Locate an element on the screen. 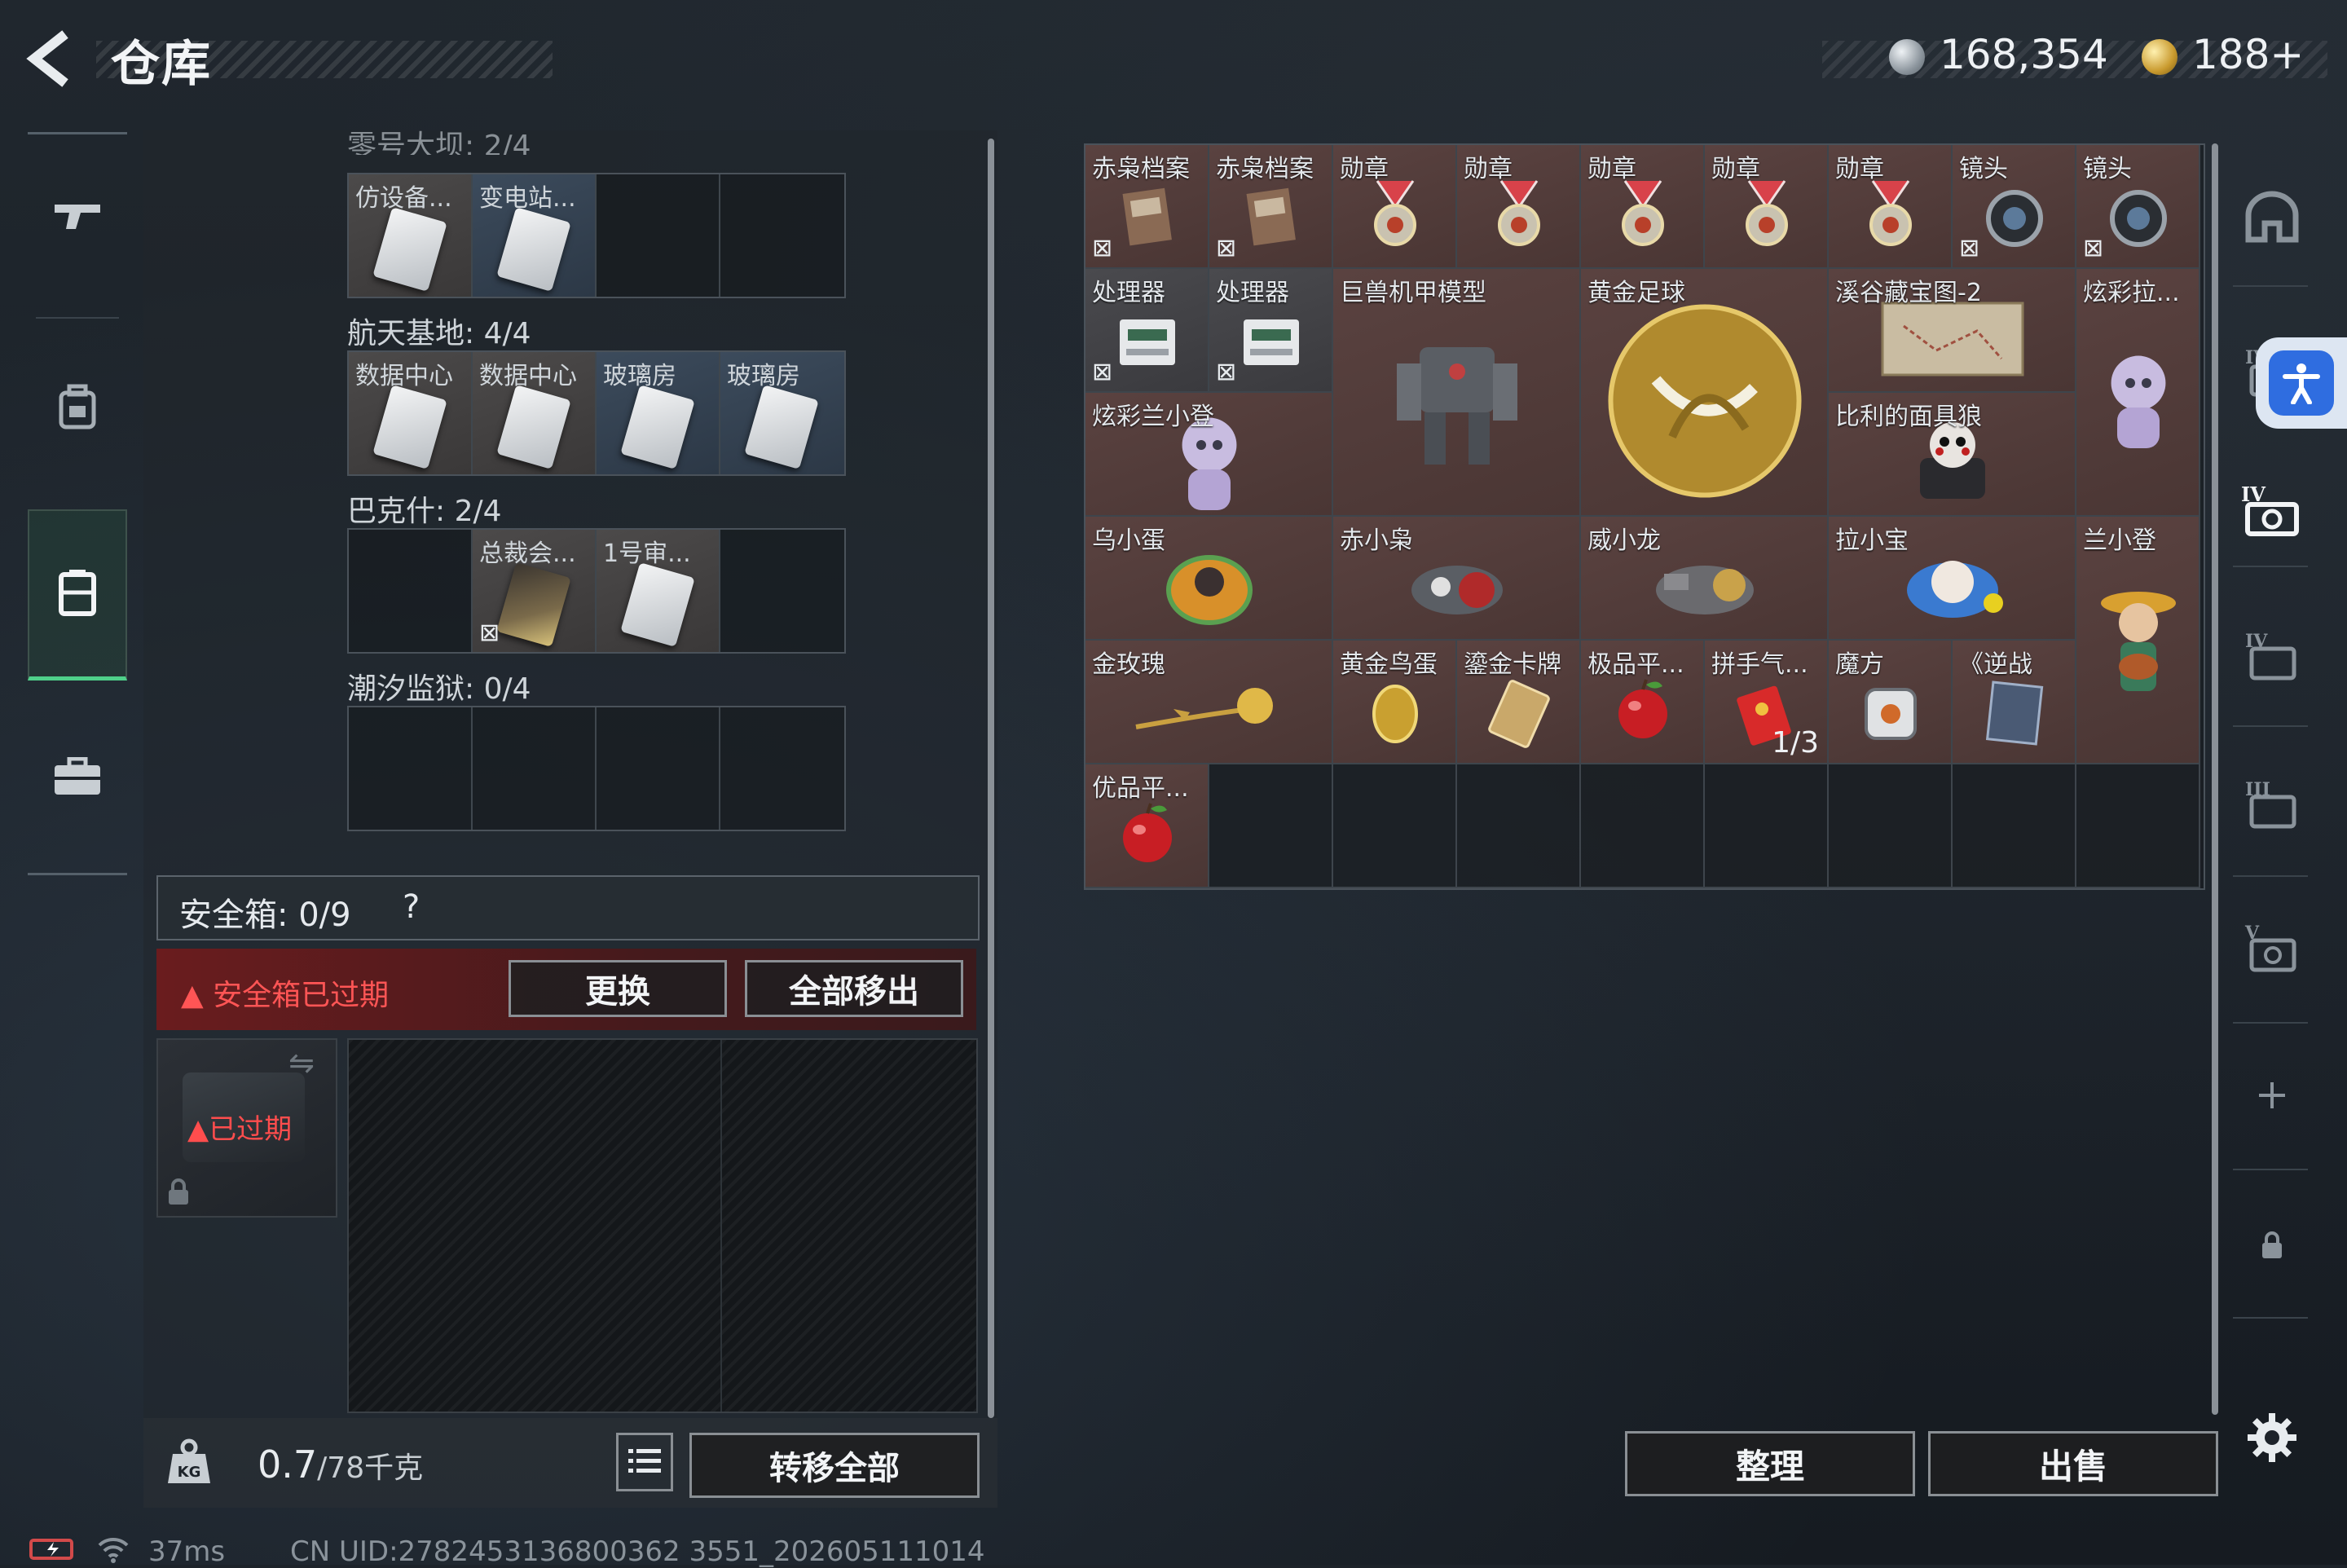 This screenshot has height=1568, width=2347. briefcase-icon is located at coordinates (78, 777).